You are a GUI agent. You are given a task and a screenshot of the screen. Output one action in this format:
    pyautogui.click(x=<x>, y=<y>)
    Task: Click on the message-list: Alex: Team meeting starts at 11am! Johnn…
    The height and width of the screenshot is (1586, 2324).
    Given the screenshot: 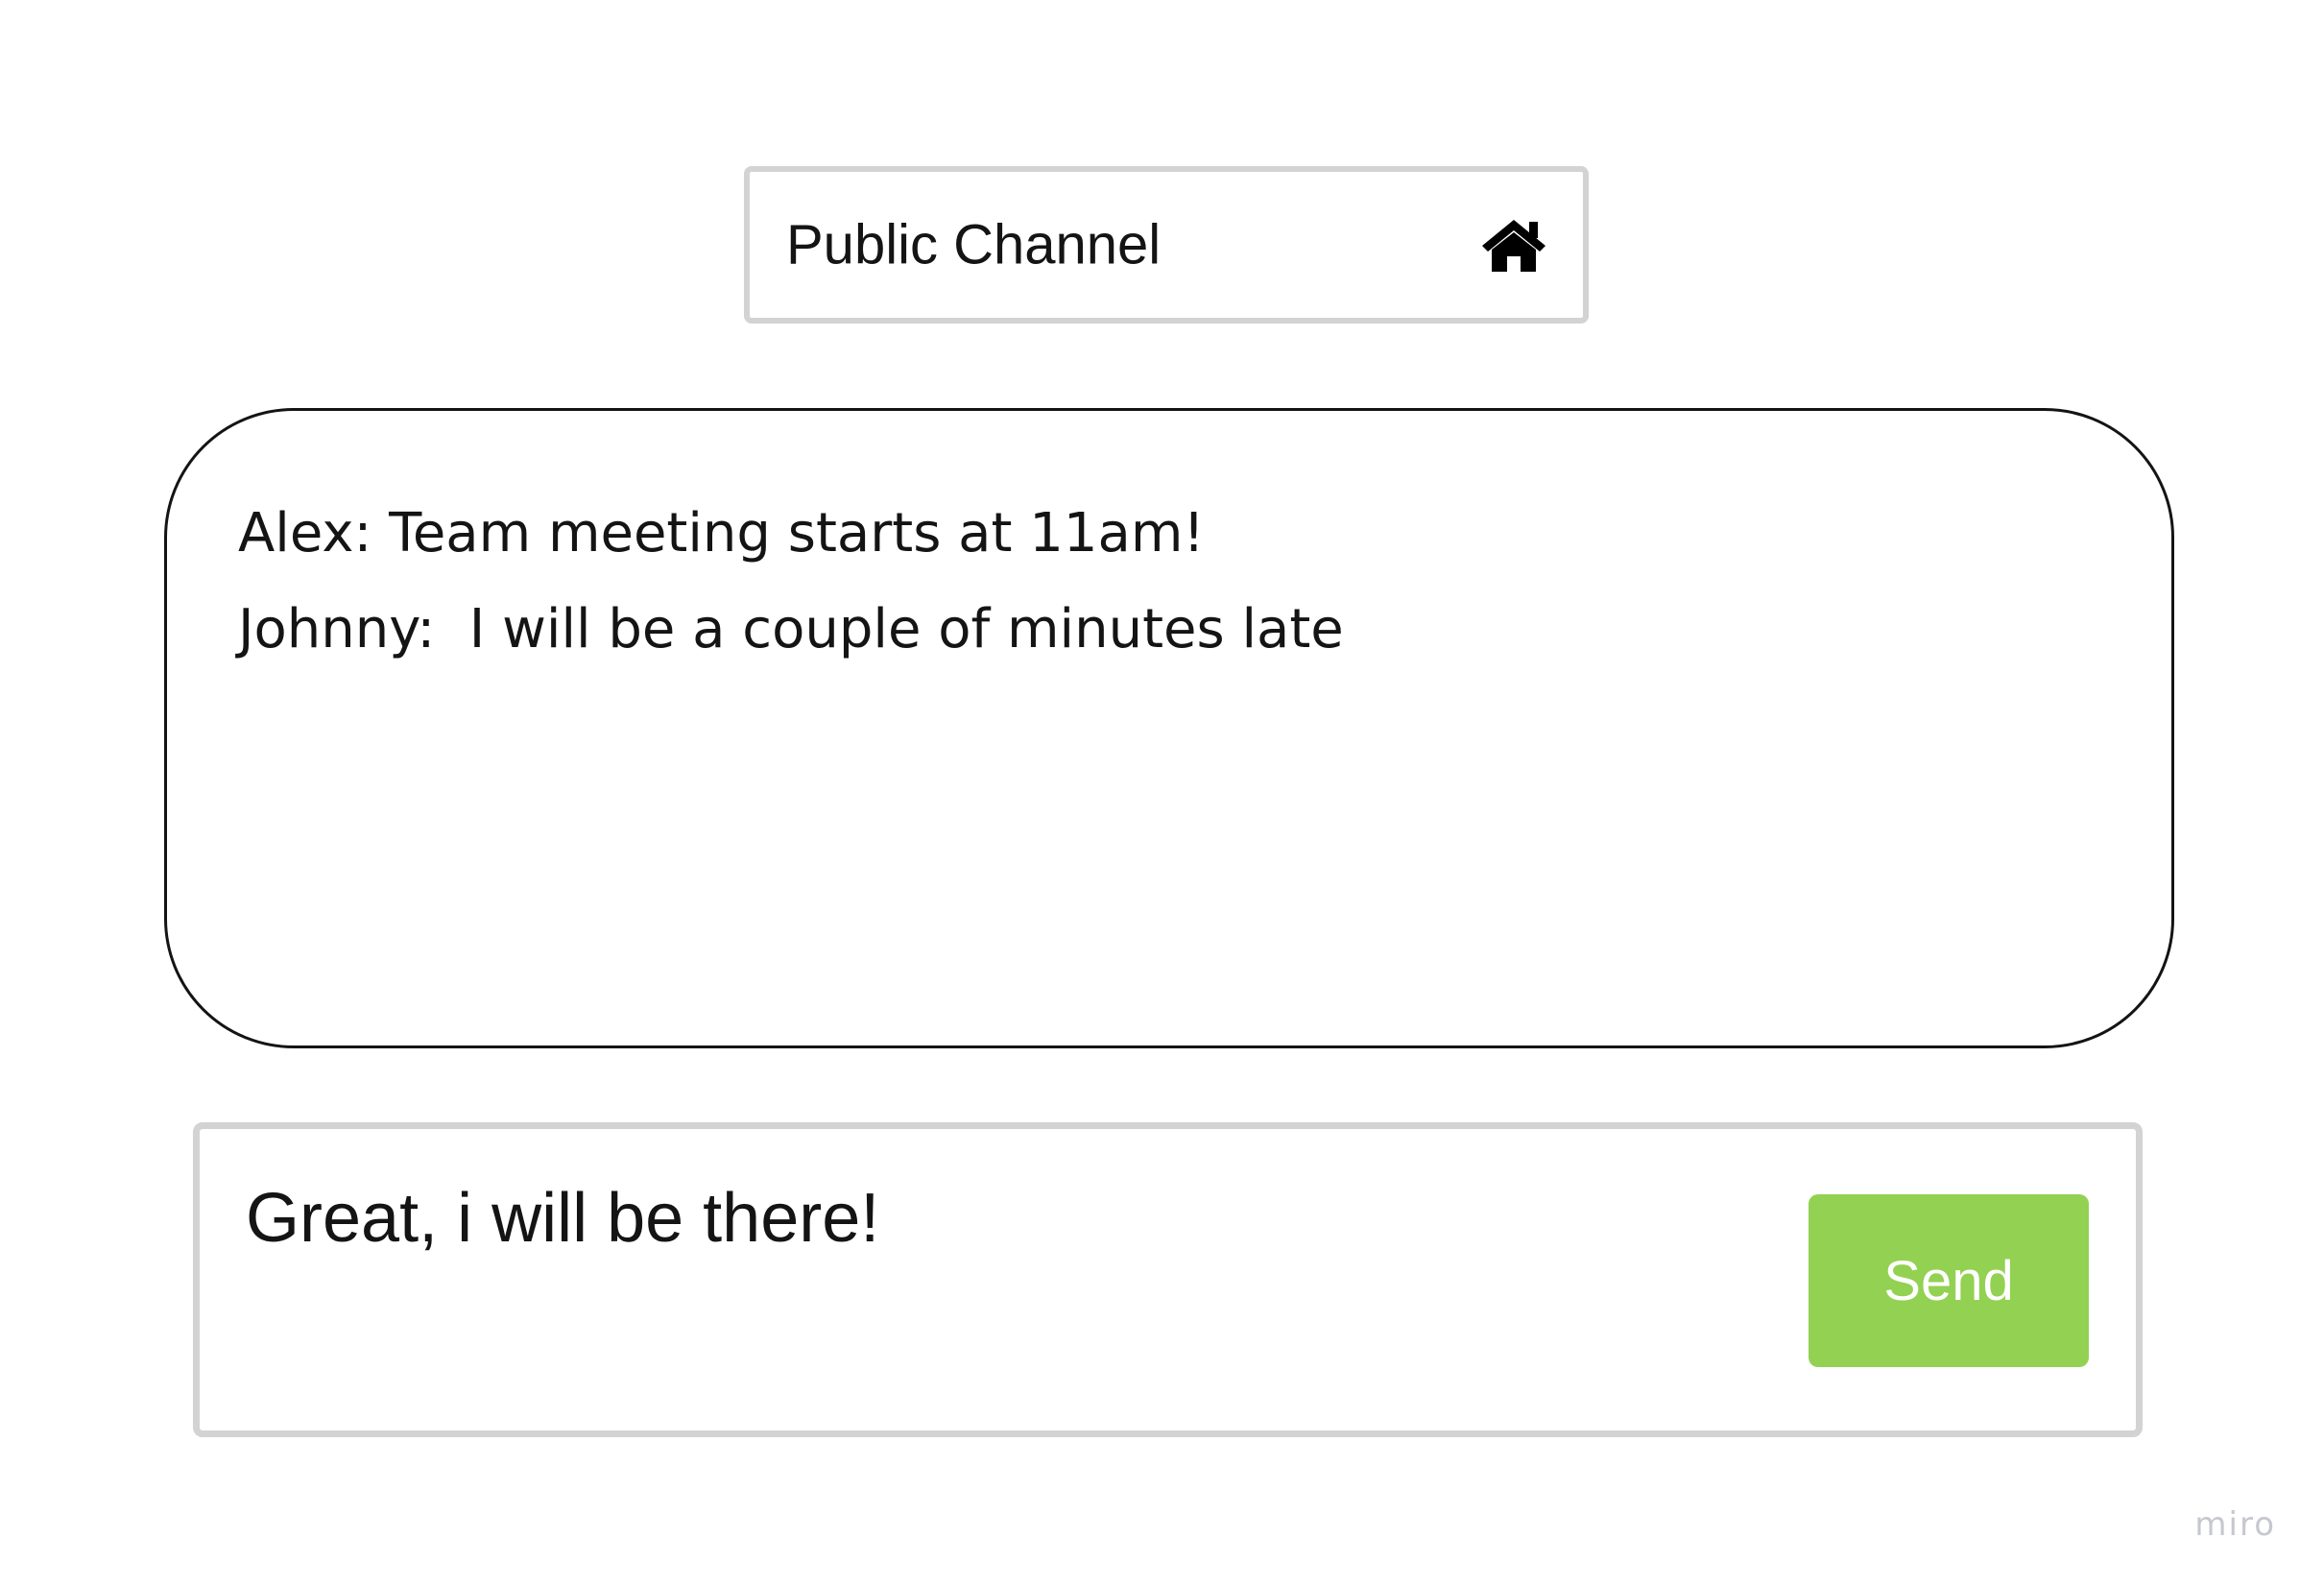 What is the action you would take?
    pyautogui.click(x=1166, y=582)
    